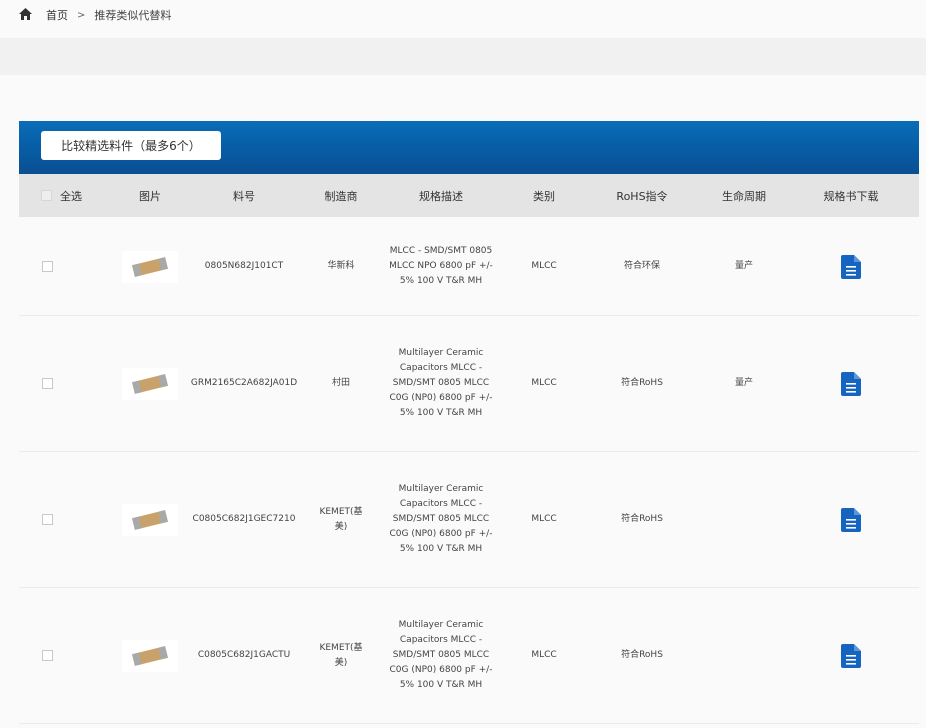  Describe the element at coordinates (244, 519) in the screenshot. I see `part-number: C0805C682J1GEC7210` at that location.